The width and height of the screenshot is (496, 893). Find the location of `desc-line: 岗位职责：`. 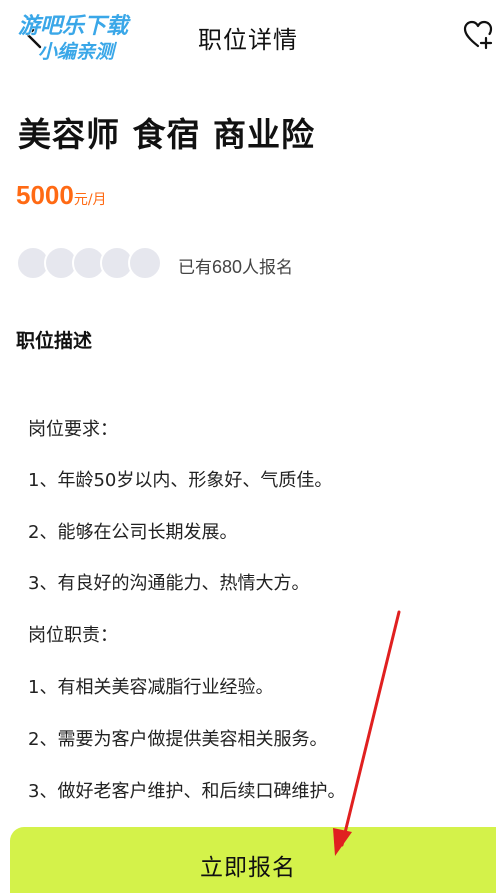

desc-line: 岗位职责： is located at coordinates (73, 635).